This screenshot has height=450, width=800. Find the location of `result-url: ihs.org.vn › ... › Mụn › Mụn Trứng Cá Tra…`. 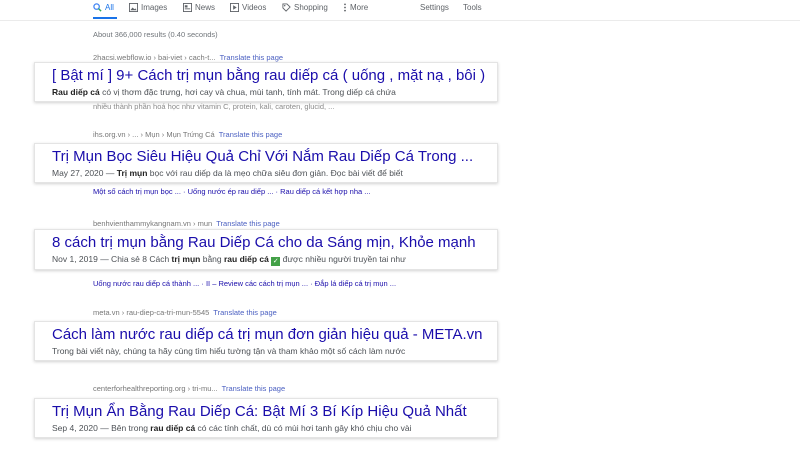

result-url: ihs.org.vn › ... › Mụn › Mụn Trứng Cá Tra… is located at coordinates (187, 135).